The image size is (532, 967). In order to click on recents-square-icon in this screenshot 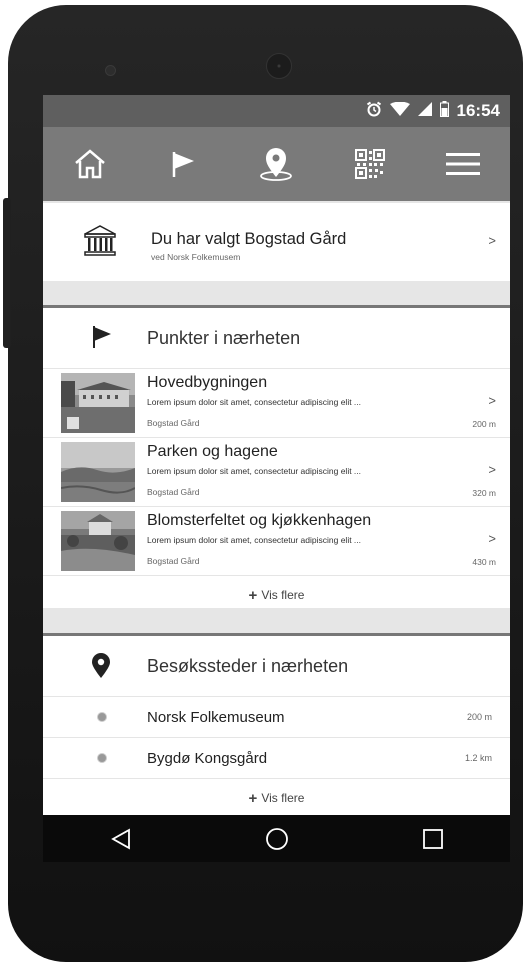, I will do `click(433, 838)`.